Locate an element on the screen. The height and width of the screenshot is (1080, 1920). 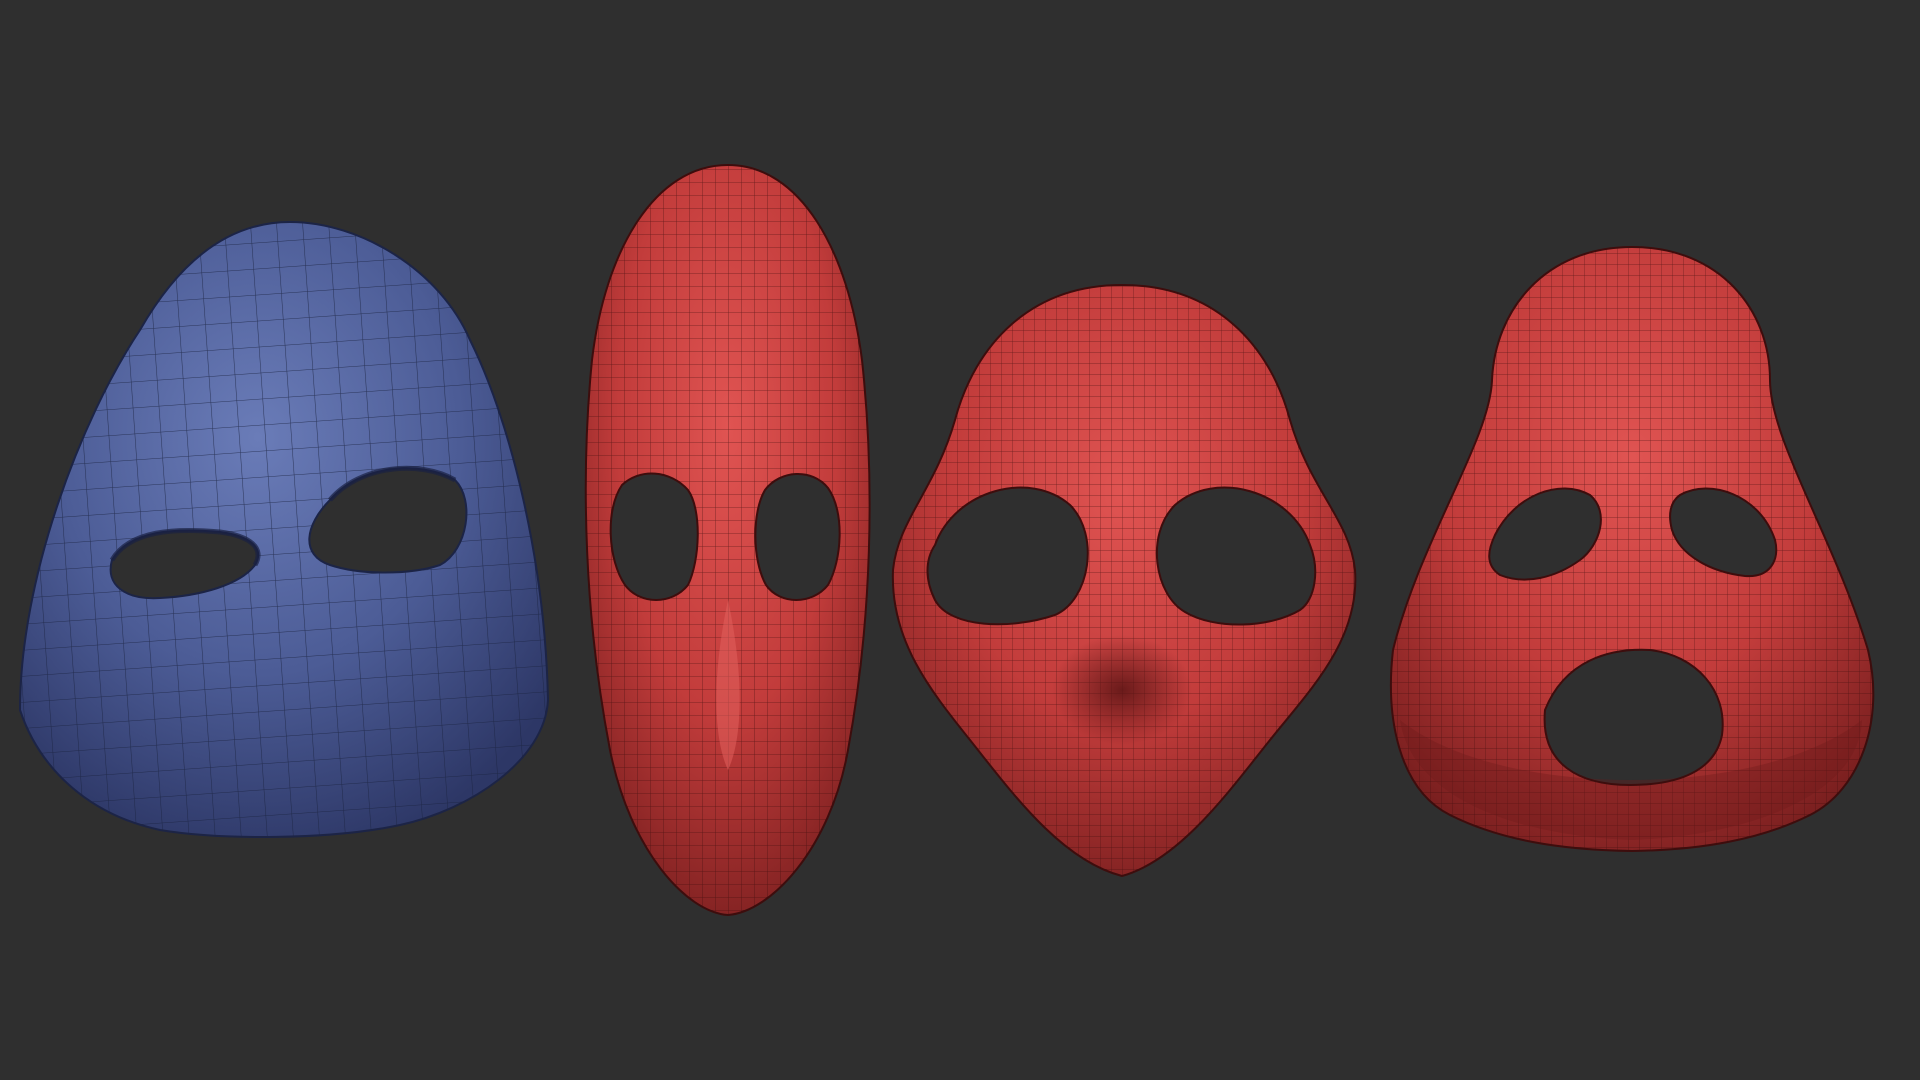
mask-red-mouth is located at coordinates (1632, 549).